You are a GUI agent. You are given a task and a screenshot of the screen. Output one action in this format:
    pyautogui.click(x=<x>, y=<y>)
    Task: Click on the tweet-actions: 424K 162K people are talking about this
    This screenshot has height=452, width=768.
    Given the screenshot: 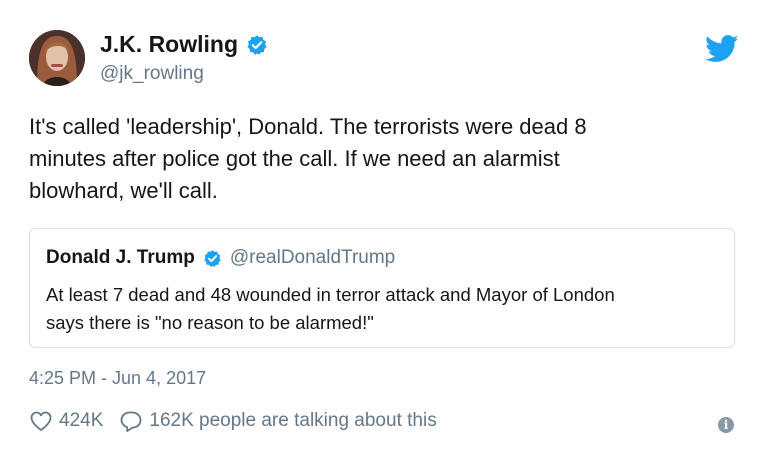 What is the action you would take?
    pyautogui.click(x=233, y=421)
    